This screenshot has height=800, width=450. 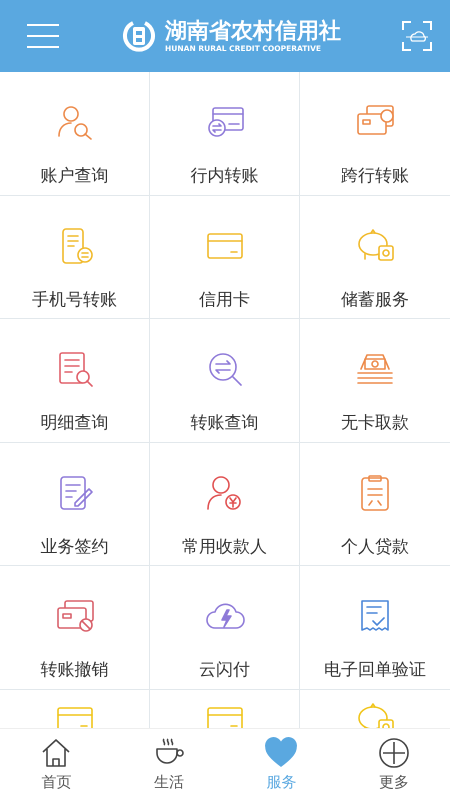 What do you see at coordinates (225, 628) in the screenshot?
I see `service-item: 云闪付` at bounding box center [225, 628].